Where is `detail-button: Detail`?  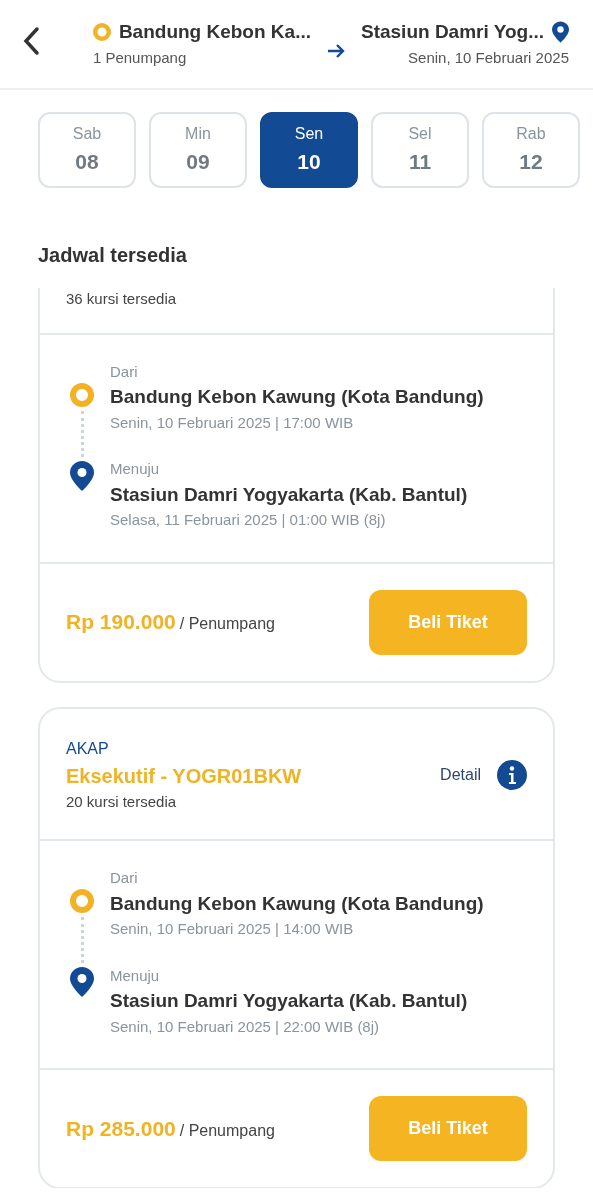
detail-button: Detail is located at coordinates (483, 774).